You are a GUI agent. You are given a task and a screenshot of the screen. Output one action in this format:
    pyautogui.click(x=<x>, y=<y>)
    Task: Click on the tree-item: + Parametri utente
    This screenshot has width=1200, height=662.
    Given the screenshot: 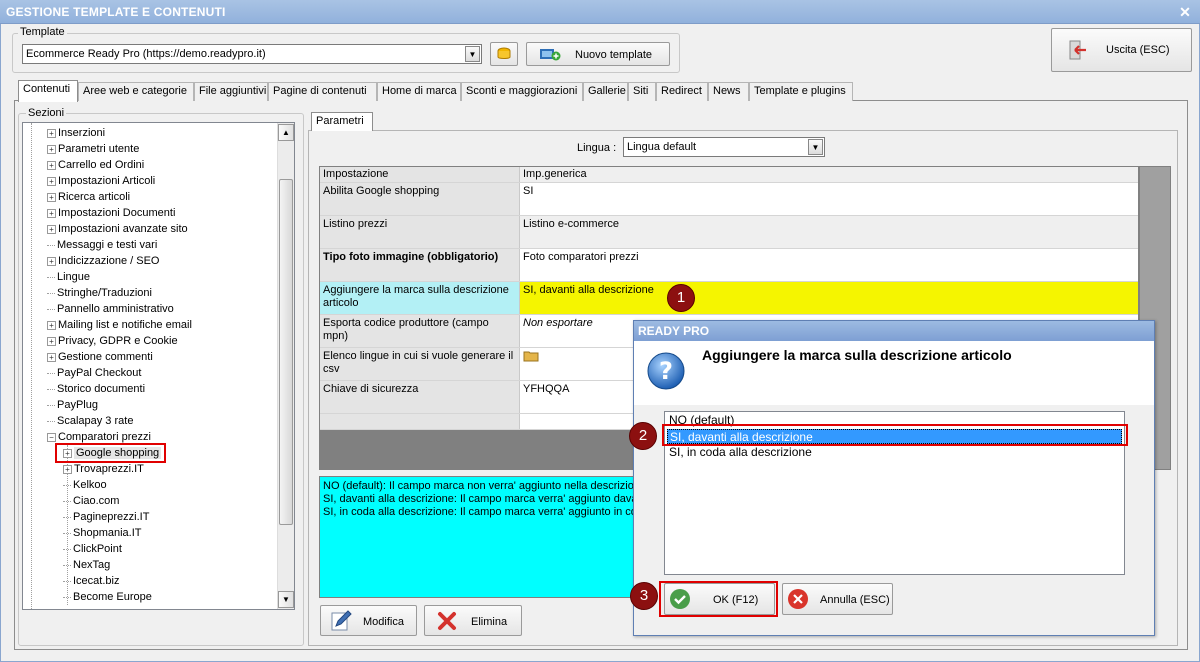 What is the action you would take?
    pyautogui.click(x=93, y=149)
    